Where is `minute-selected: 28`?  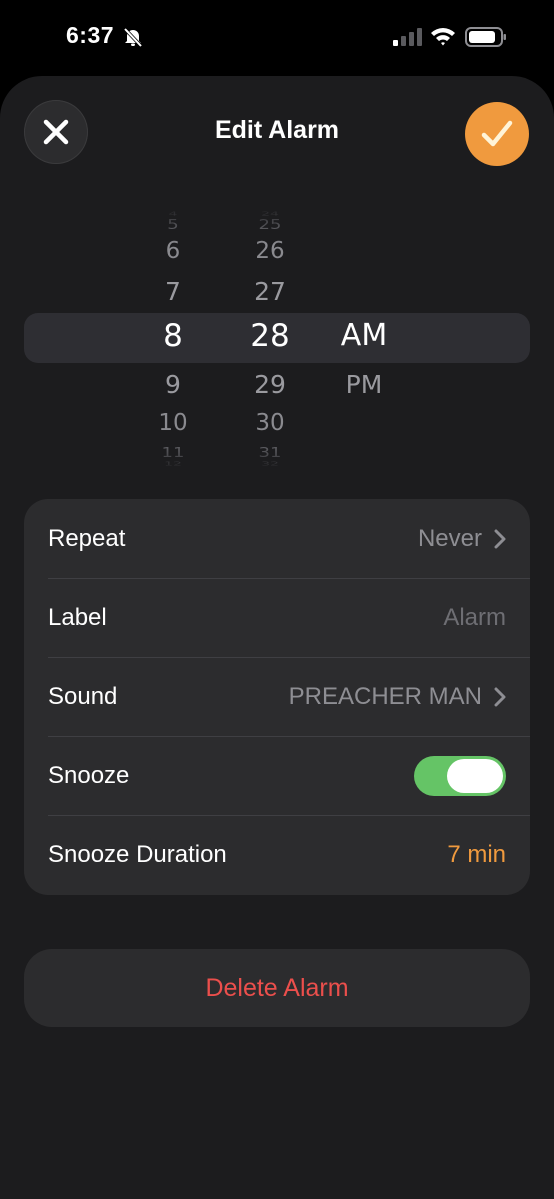 minute-selected: 28 is located at coordinates (270, 336).